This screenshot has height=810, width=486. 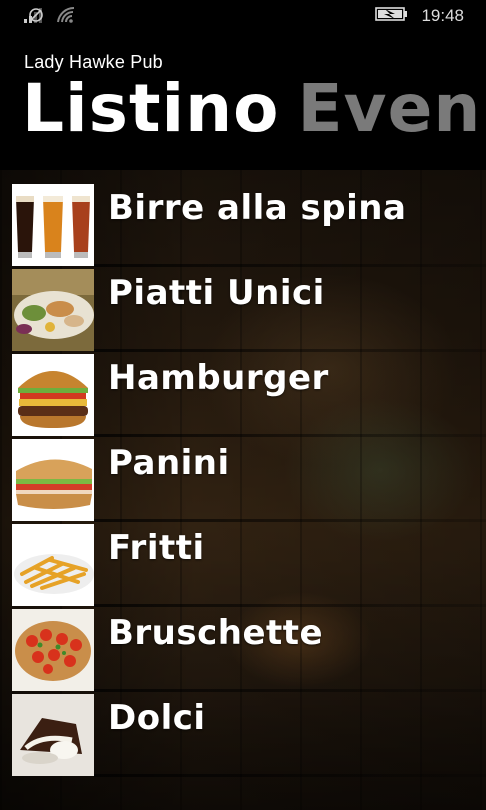 What do you see at coordinates (216, 293) in the screenshot?
I see `menu-item-label: Piatti Unici` at bounding box center [216, 293].